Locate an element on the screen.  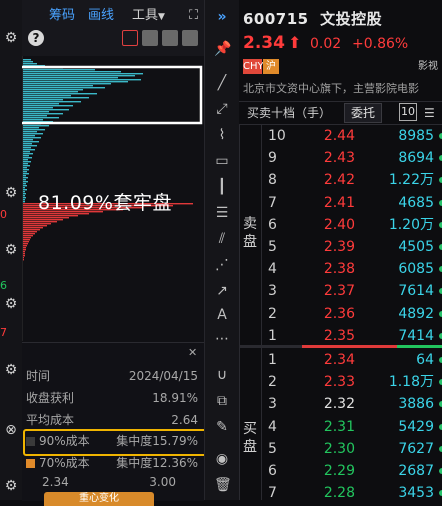
doc-icon is located at coordinates (130, 38).